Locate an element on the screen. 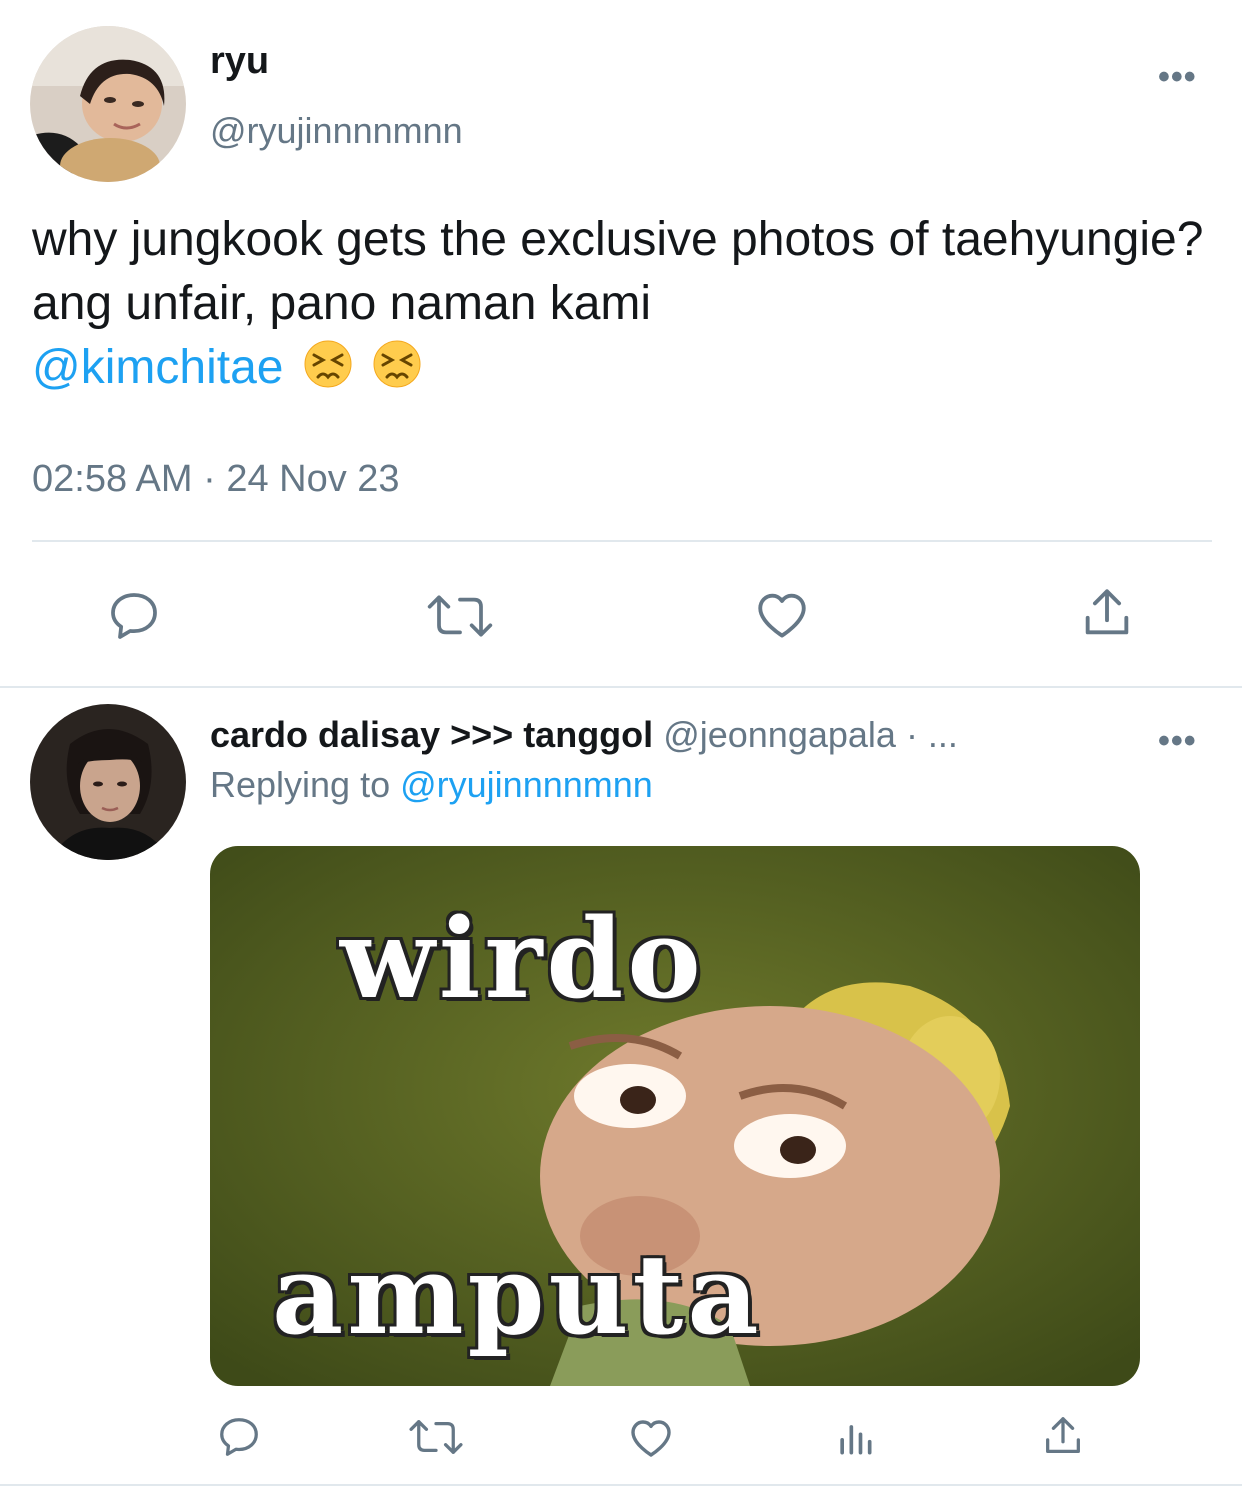  share-icon is located at coordinates (1107, 613).